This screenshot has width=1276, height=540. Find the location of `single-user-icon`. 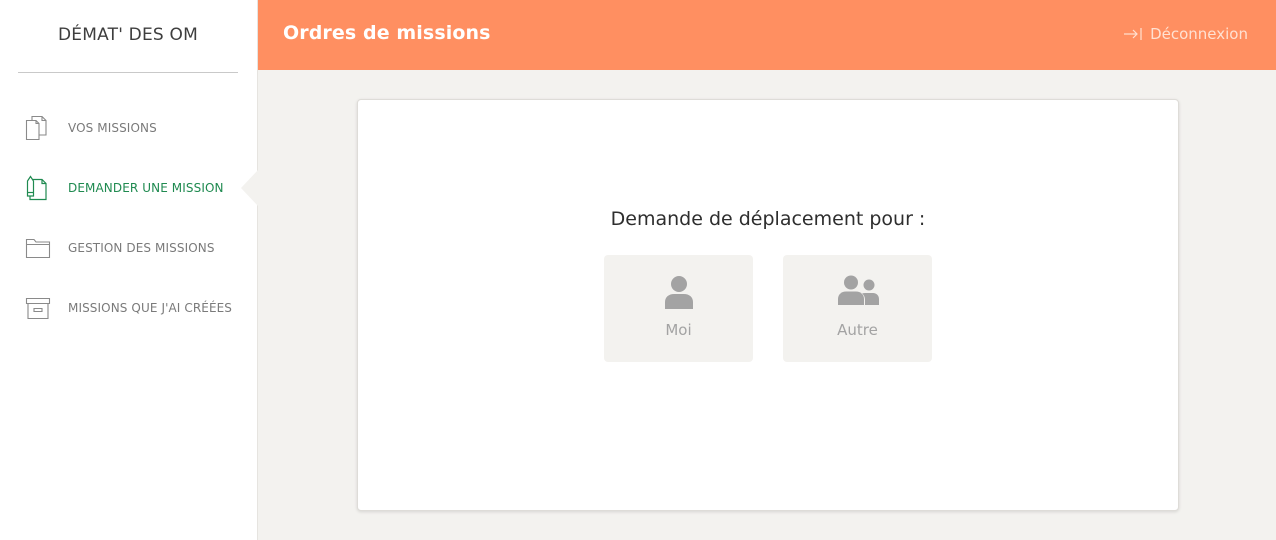

single-user-icon is located at coordinates (678, 292).